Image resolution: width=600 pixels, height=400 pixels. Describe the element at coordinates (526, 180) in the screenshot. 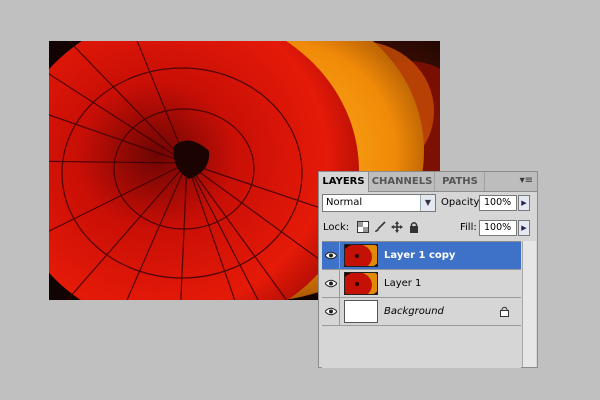

I see `panel-menu-icon: ▾≡` at that location.